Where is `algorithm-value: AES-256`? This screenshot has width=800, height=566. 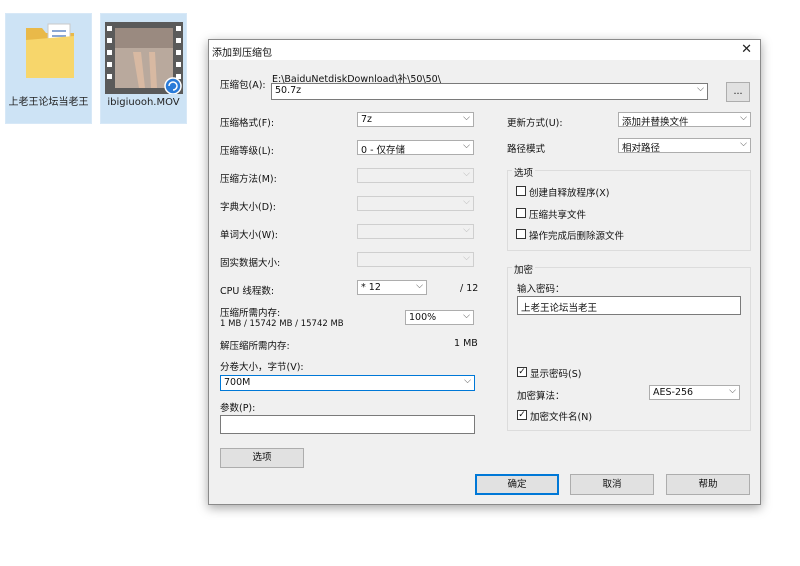
algorithm-value: AES-256 is located at coordinates (673, 392).